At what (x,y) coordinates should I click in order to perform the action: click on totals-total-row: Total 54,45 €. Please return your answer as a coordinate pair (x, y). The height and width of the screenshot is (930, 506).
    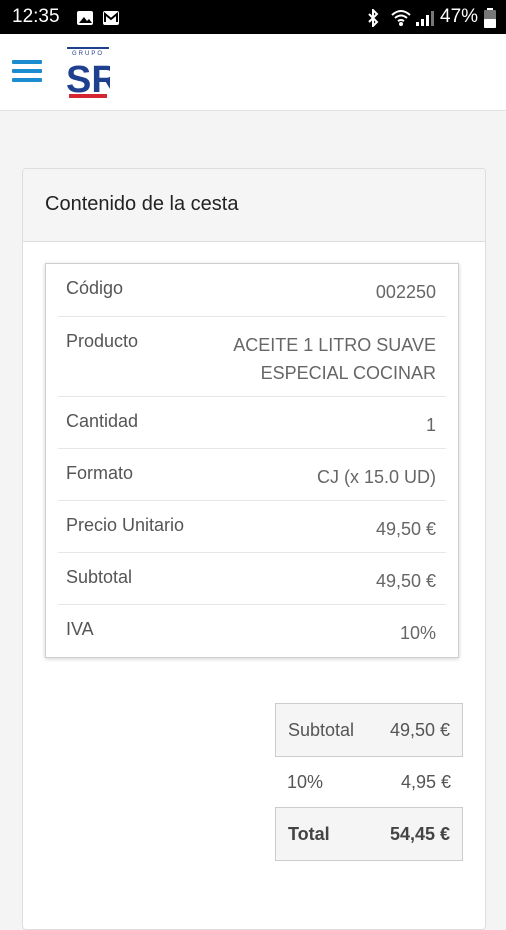
    Looking at the image, I should click on (369, 834).